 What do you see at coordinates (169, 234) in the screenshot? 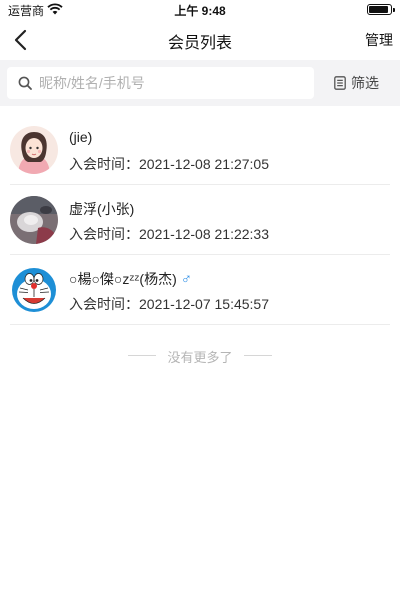
I see `member-join-time: 入会时间：2021-12-08 21:22:33` at bounding box center [169, 234].